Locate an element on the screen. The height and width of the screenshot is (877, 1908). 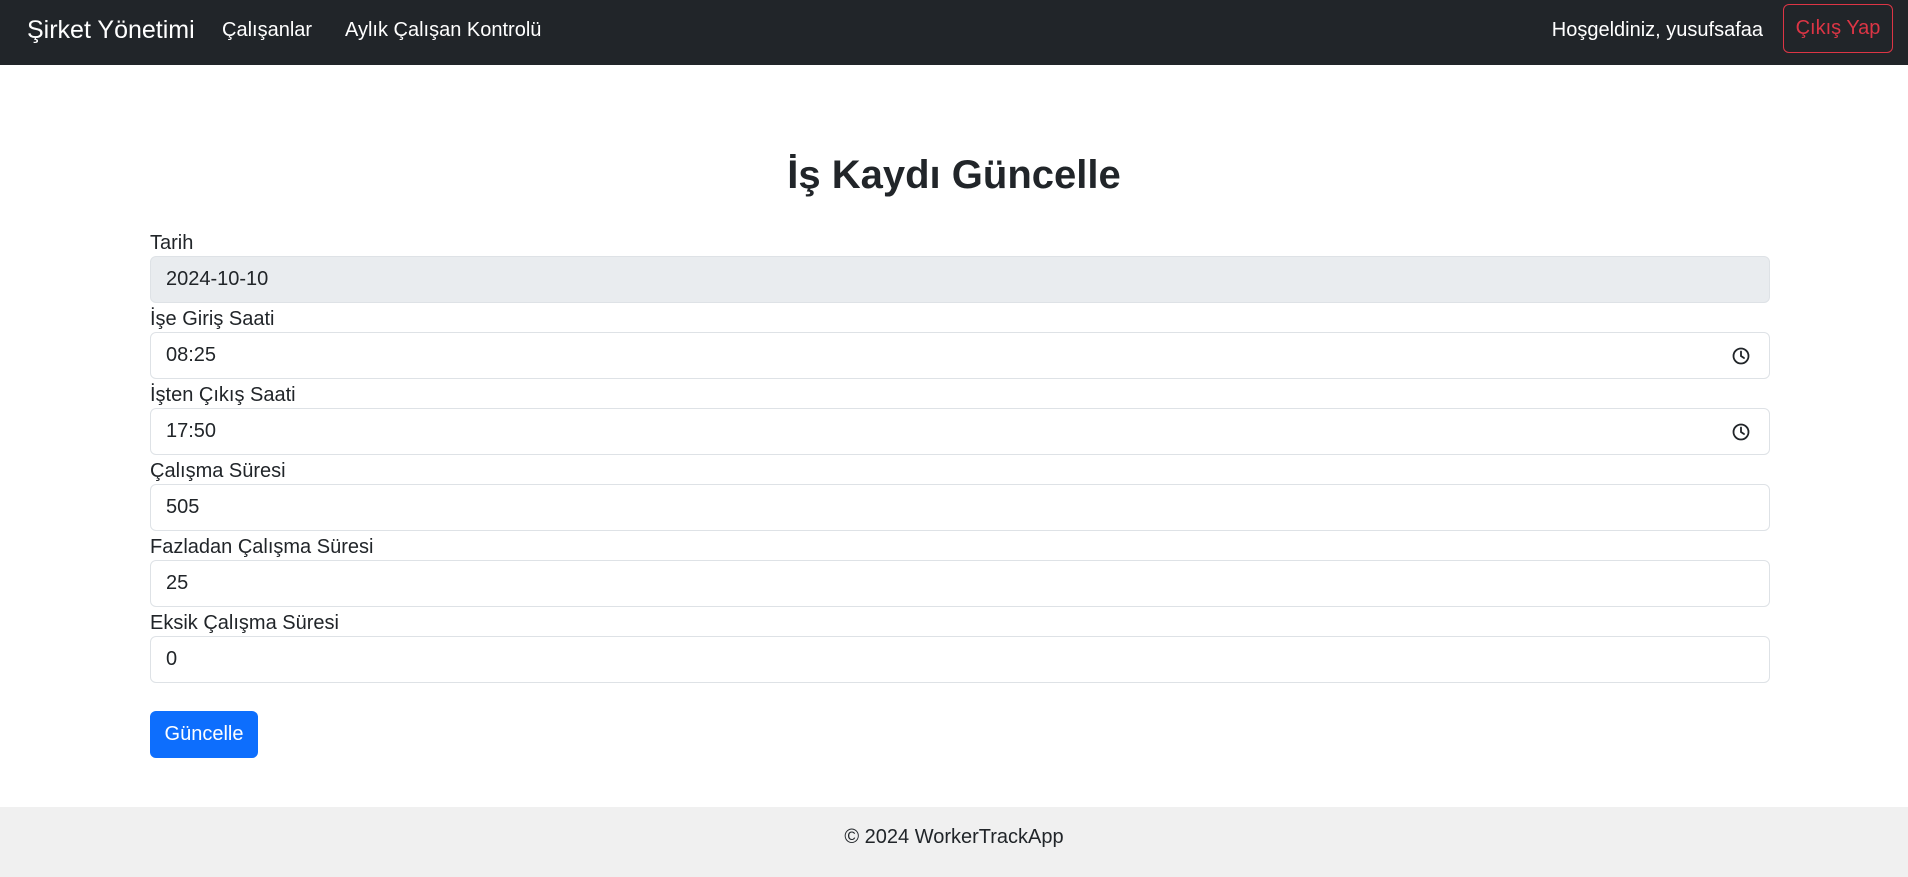
missing-time-label: Eksik Çalışma Süresi is located at coordinates (244, 623).